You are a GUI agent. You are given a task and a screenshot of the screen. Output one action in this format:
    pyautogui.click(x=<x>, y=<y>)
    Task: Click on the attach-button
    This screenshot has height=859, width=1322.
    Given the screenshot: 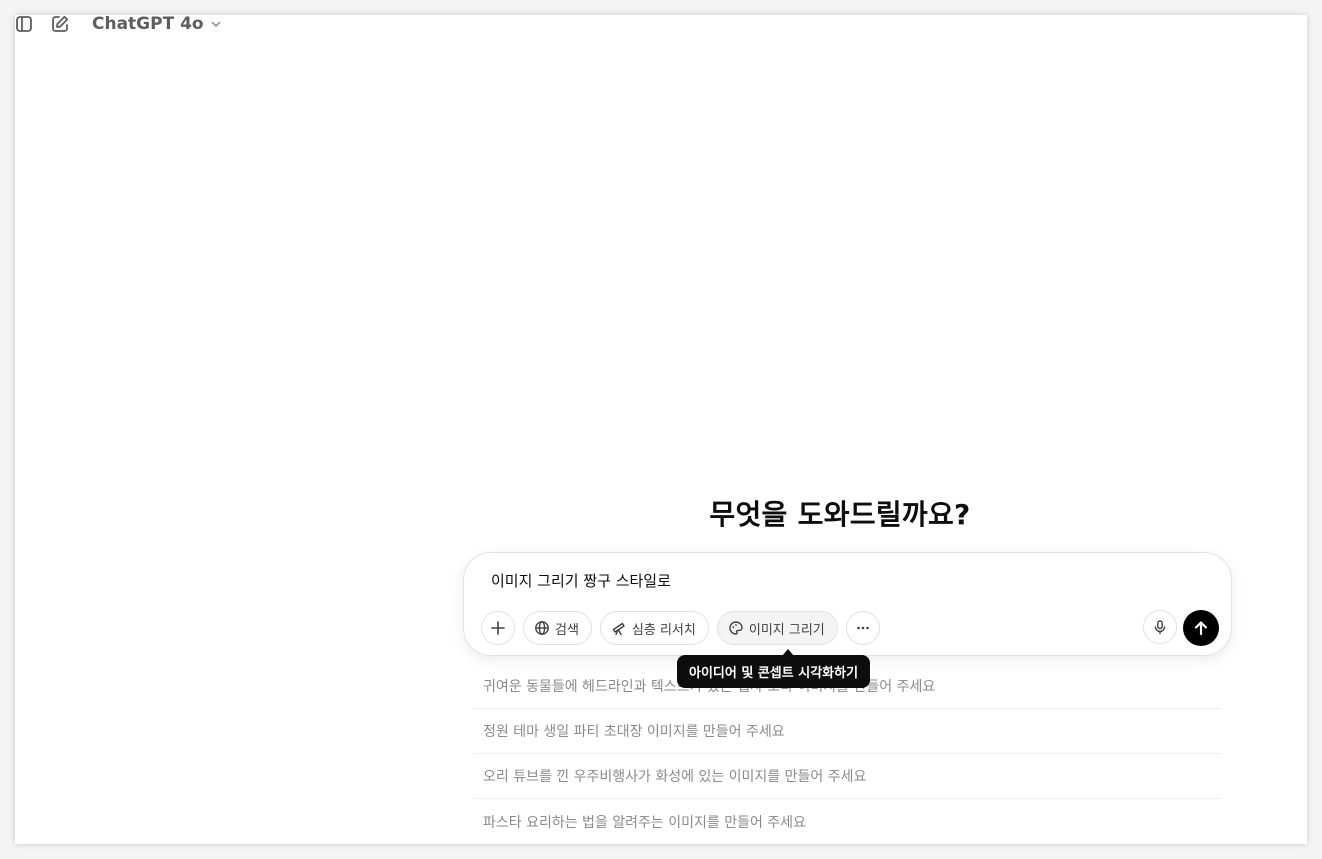 What is the action you would take?
    pyautogui.click(x=498, y=628)
    